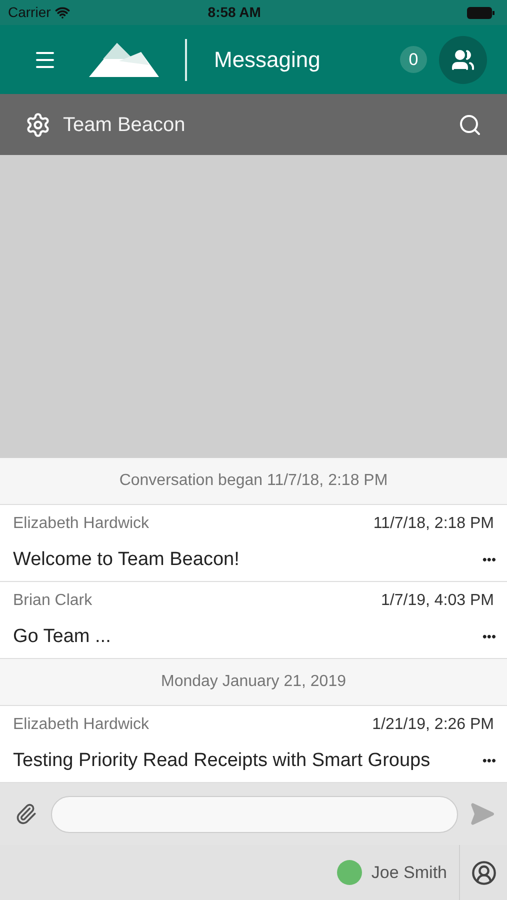 The width and height of the screenshot is (507, 900). Describe the element at coordinates (253, 481) in the screenshot. I see `date-separator: Conversation began 11/7/18, 2:18 PM` at that location.